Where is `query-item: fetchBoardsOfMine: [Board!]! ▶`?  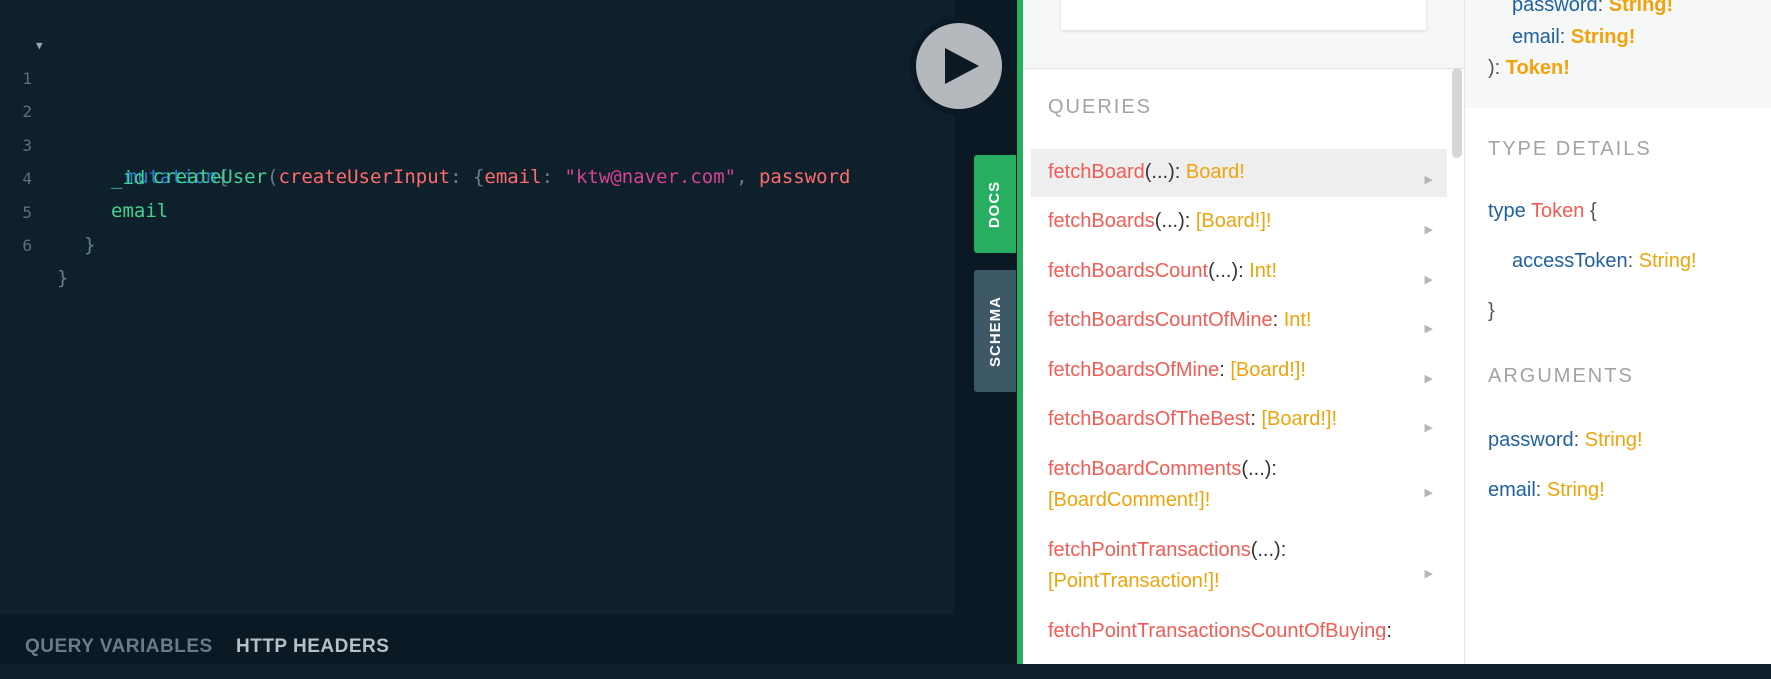 query-item: fetchBoardsOfMine: [Board!]! ▶ is located at coordinates (1239, 375).